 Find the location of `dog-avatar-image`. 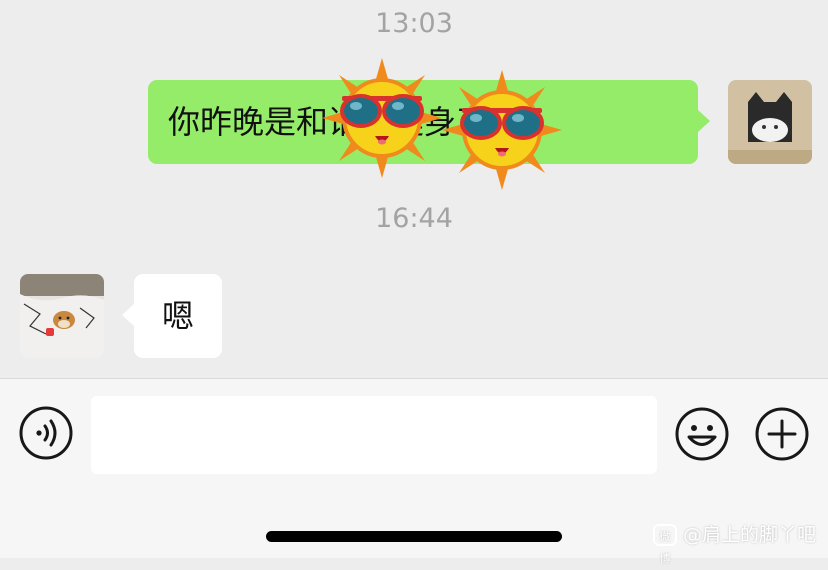

dog-avatar-image is located at coordinates (62, 316).